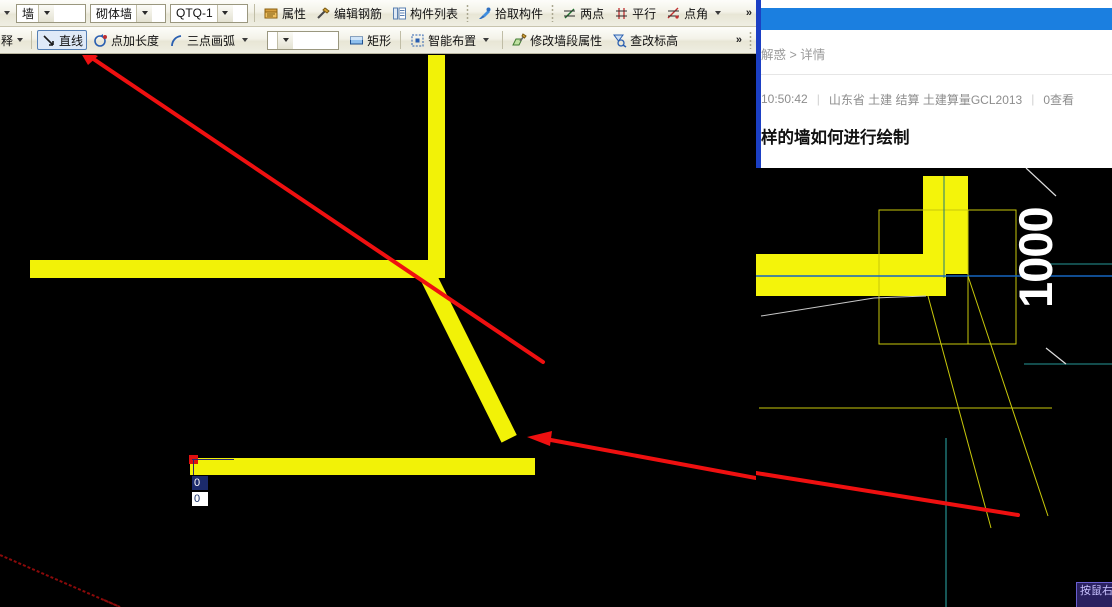 This screenshot has width=1112, height=607. What do you see at coordinates (48, 40) in the screenshot?
I see `line-icon` at bounding box center [48, 40].